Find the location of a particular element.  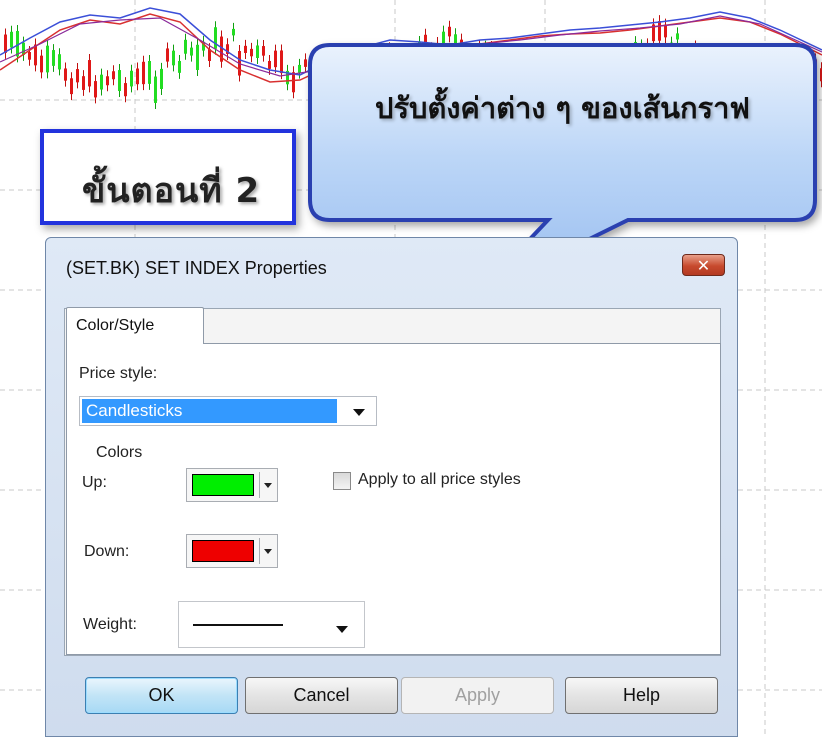

ok-button: OK is located at coordinates (161, 695).